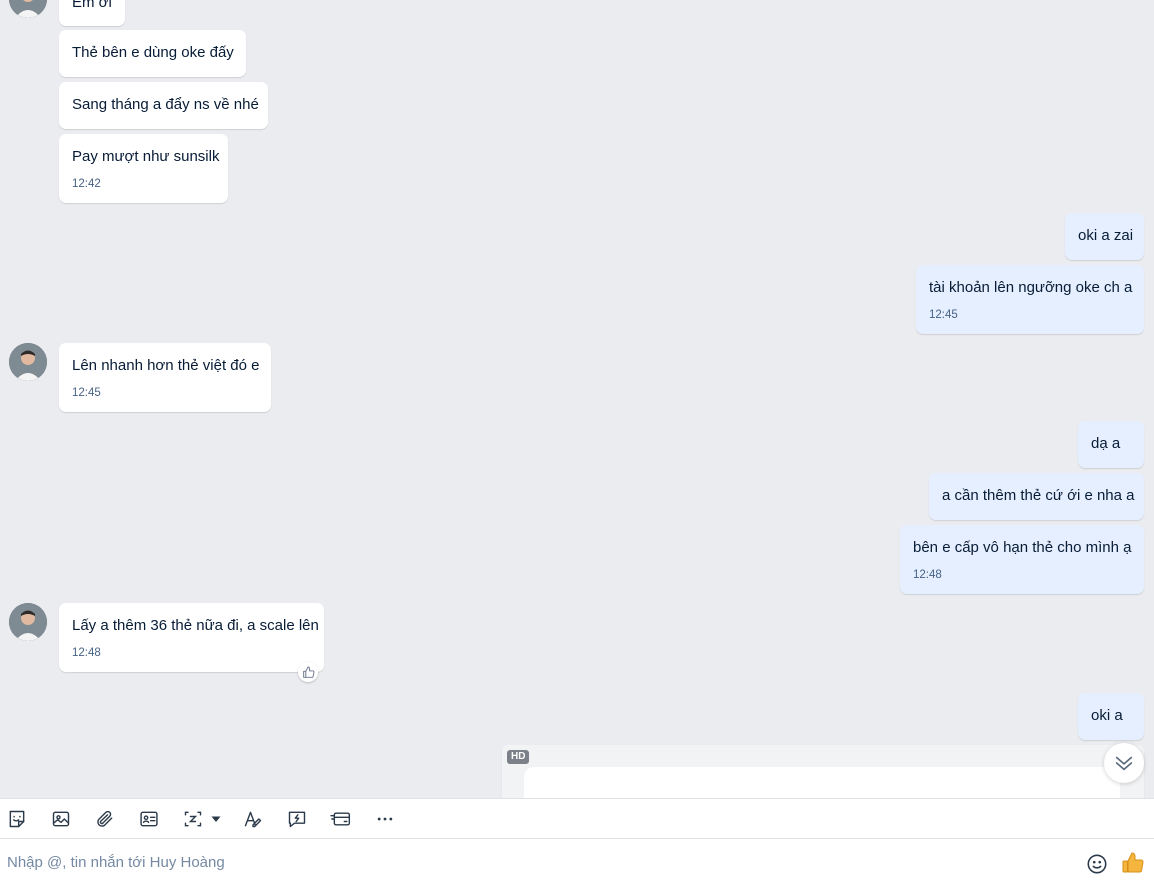 The image size is (1154, 885). I want to click on message-bubble: Sang tháng a đẩy ns về nhé, so click(163, 105).